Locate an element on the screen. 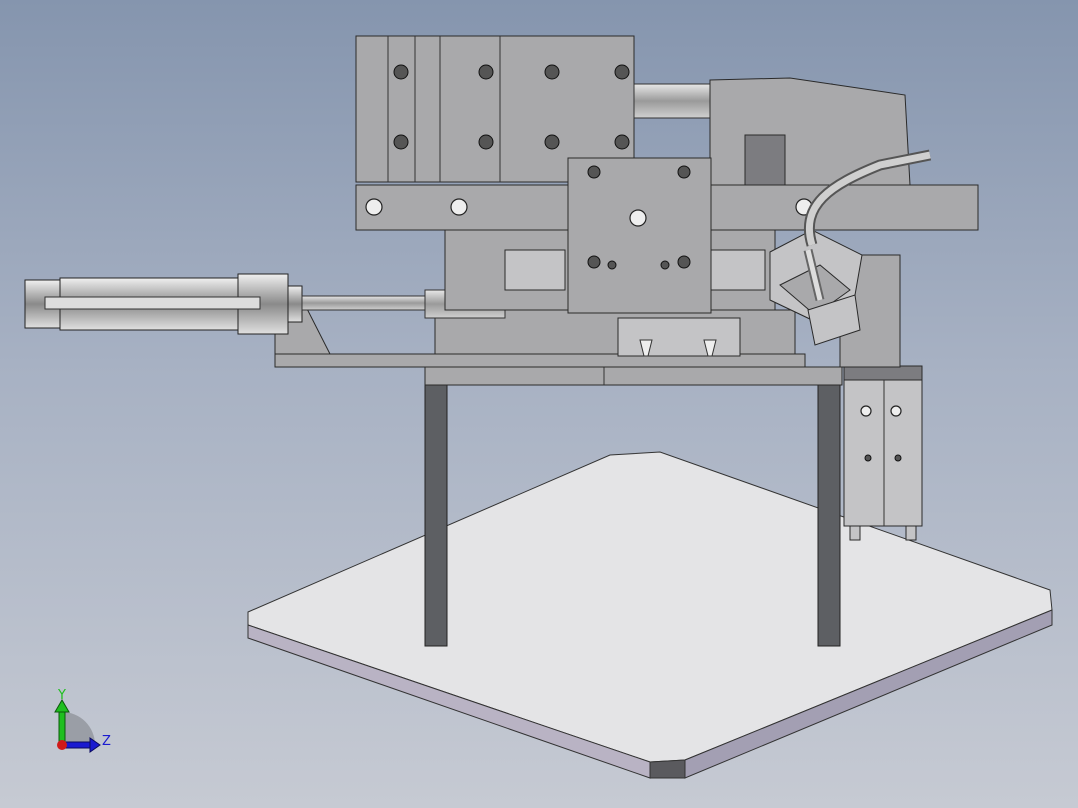  axis-triad: Y Z is located at coordinates (82, 720).